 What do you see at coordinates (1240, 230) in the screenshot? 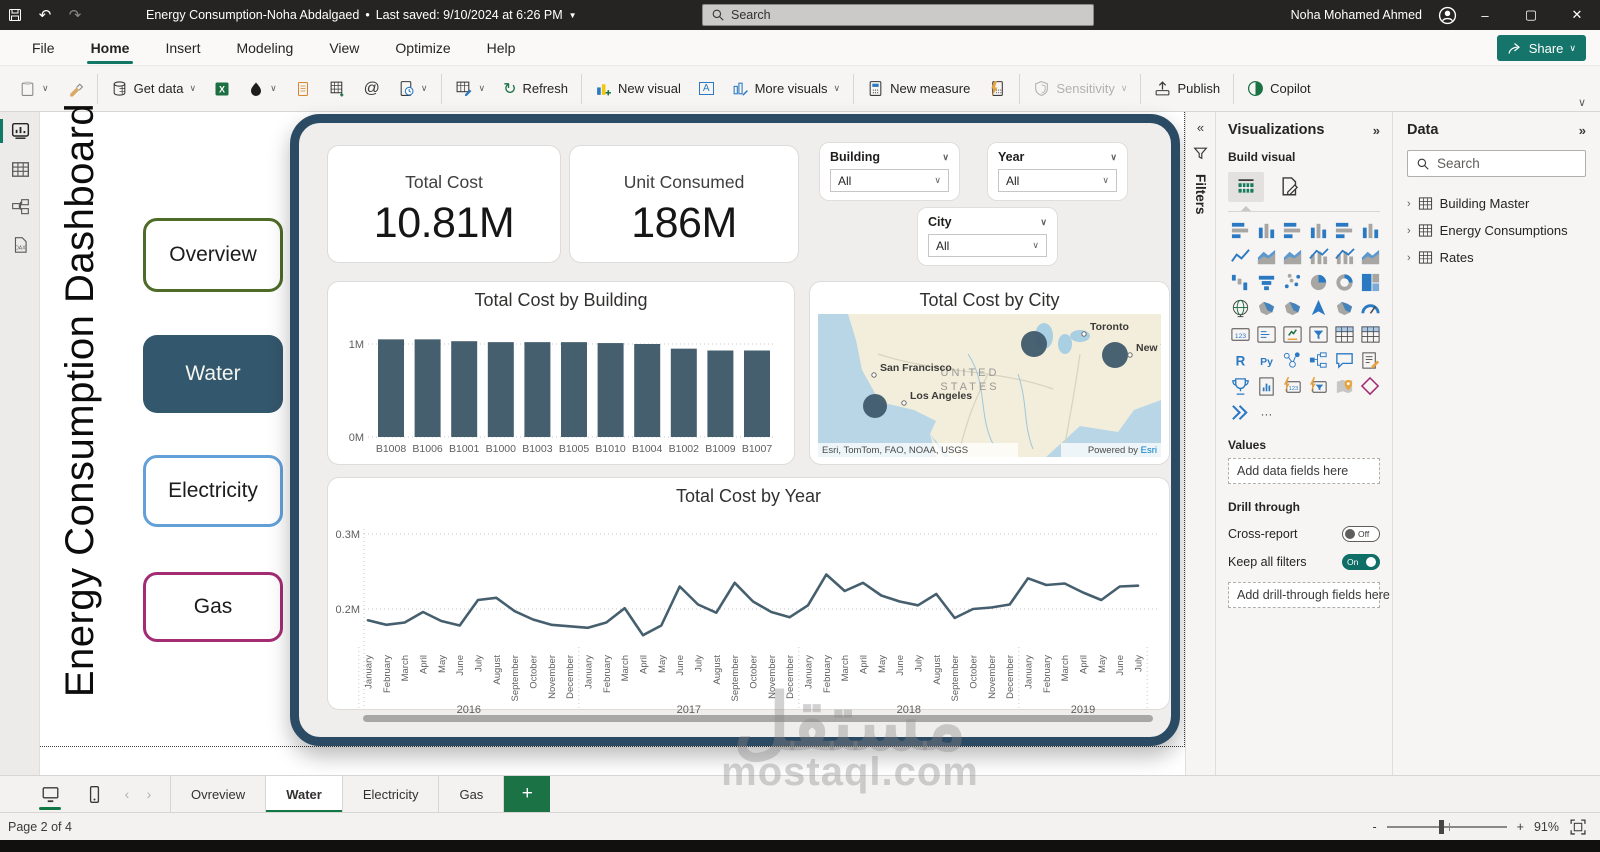
I see `stacked-bar-chart-icon` at bounding box center [1240, 230].